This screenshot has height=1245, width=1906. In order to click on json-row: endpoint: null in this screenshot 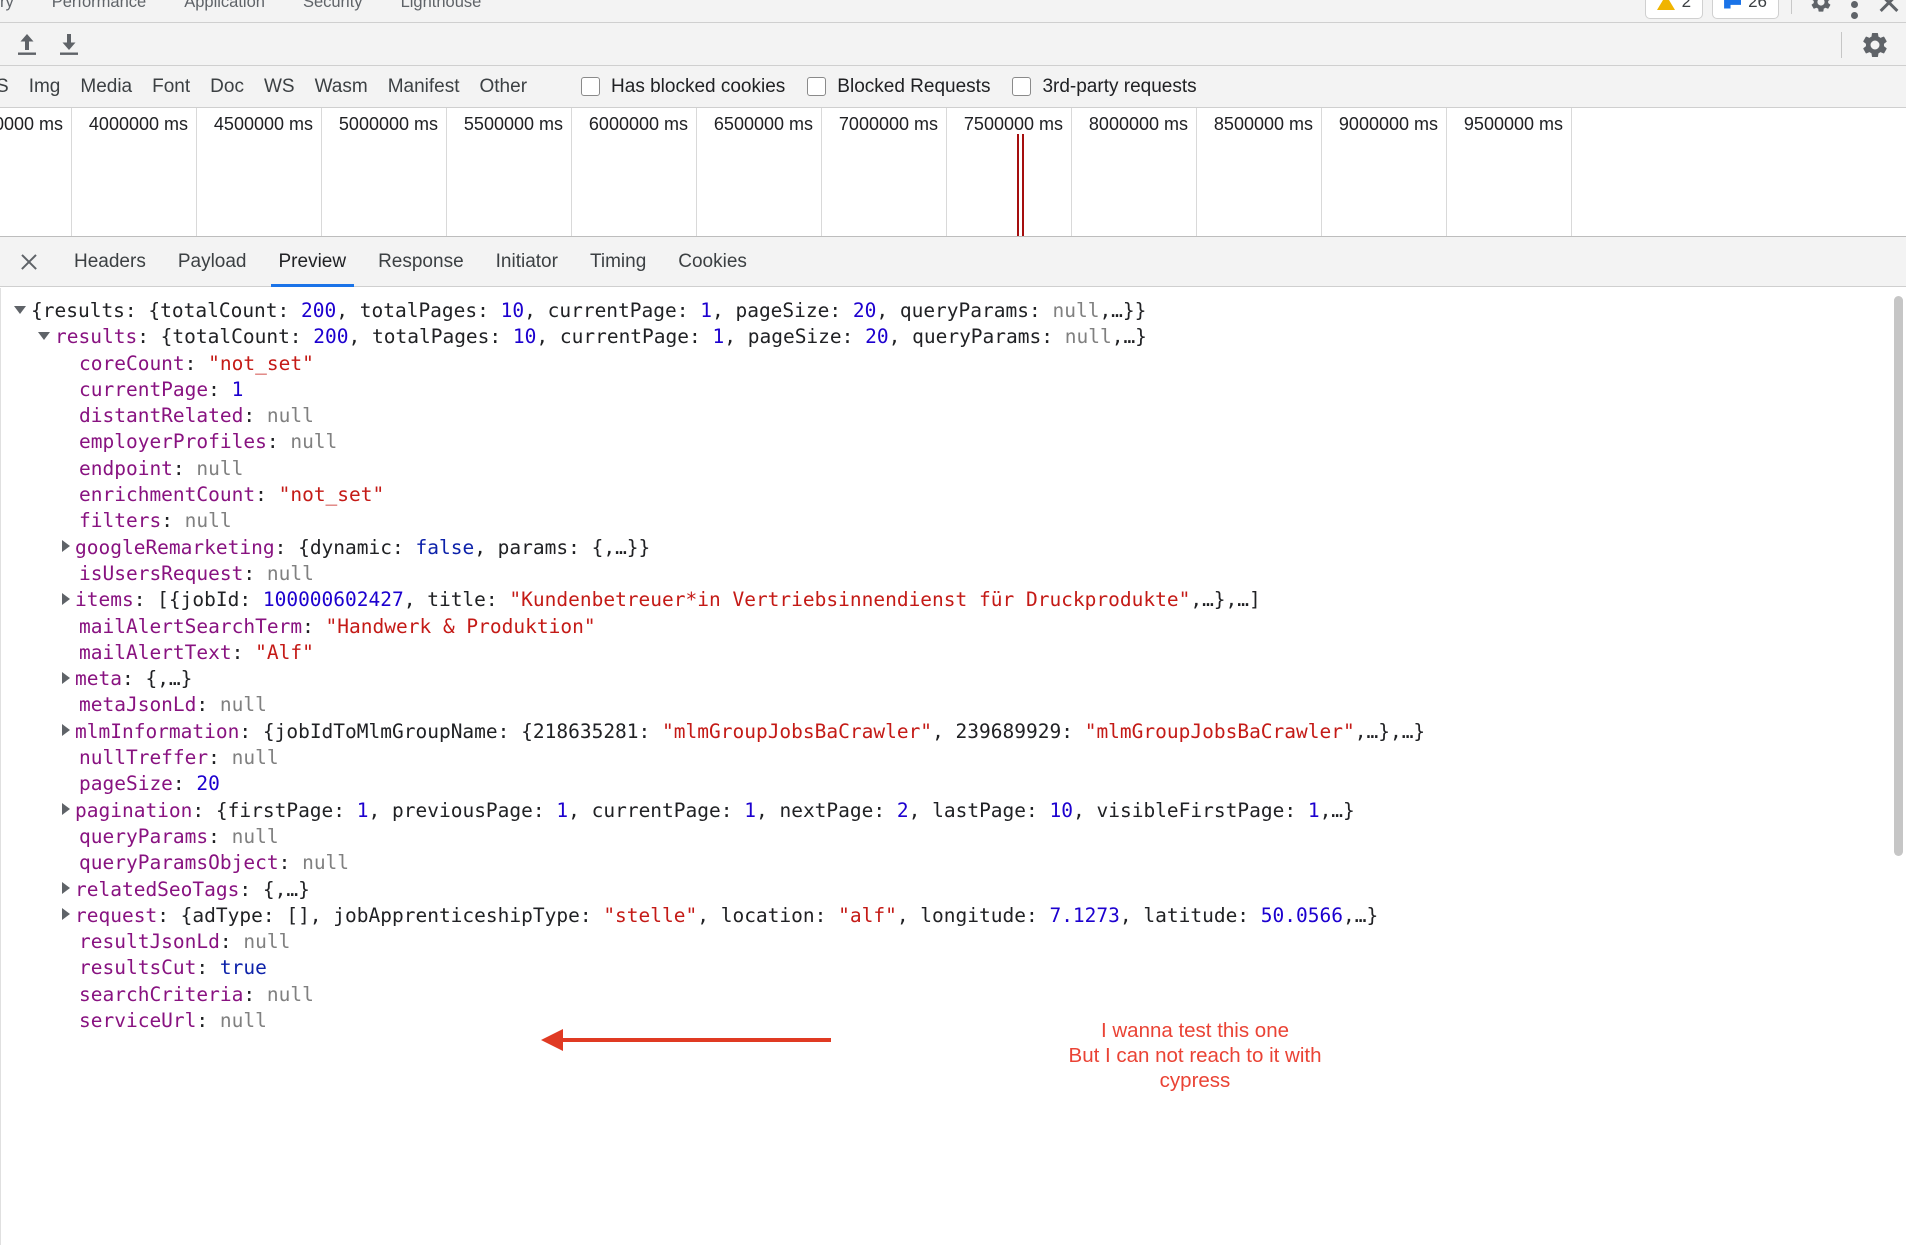, I will do `click(953, 469)`.